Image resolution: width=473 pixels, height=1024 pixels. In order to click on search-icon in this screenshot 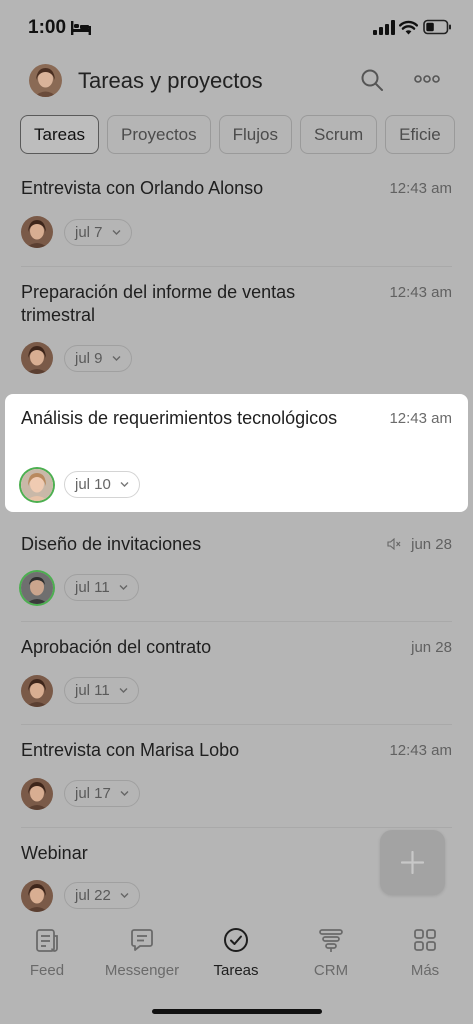, I will do `click(372, 80)`.